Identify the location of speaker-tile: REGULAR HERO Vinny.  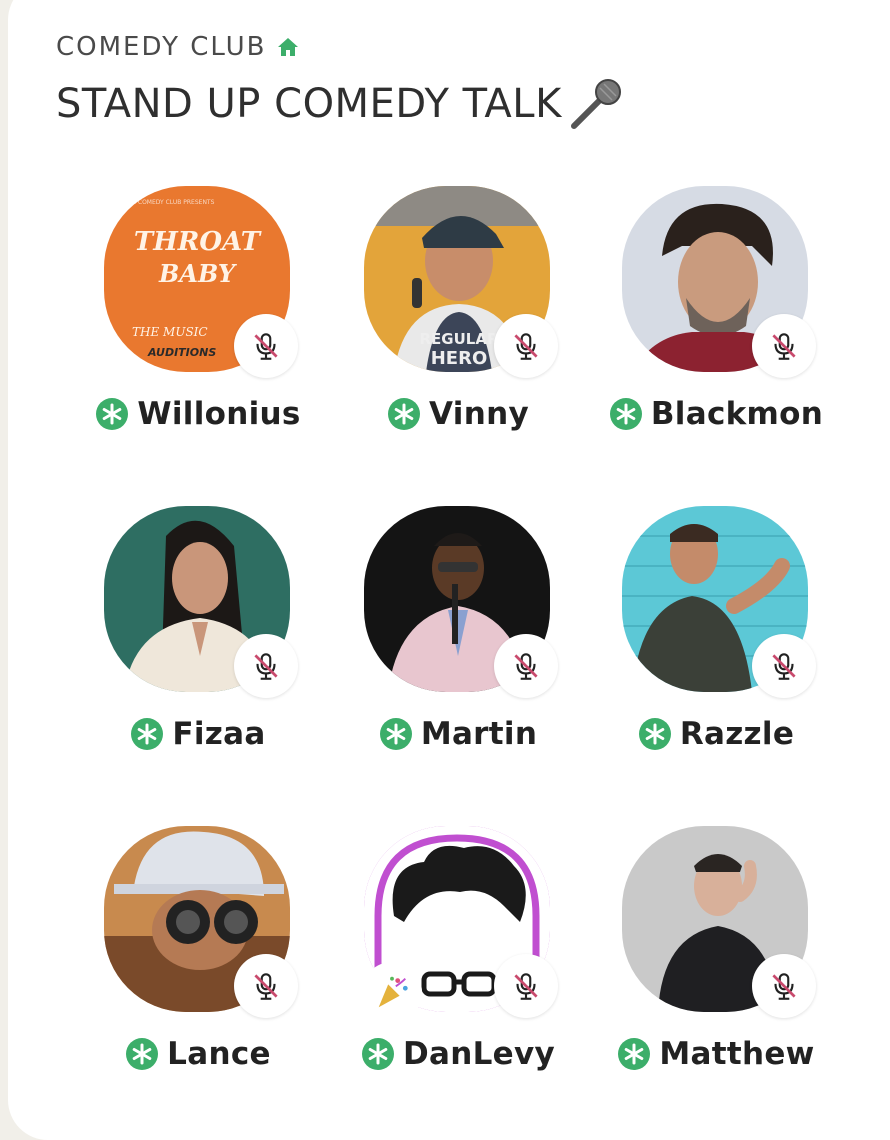
(448, 321).